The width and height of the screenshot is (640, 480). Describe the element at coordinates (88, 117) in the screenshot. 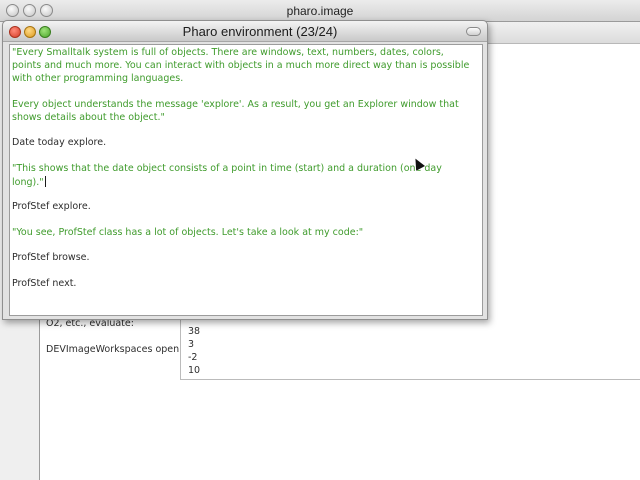

I see `lesson-line: shows details about the object."` at that location.